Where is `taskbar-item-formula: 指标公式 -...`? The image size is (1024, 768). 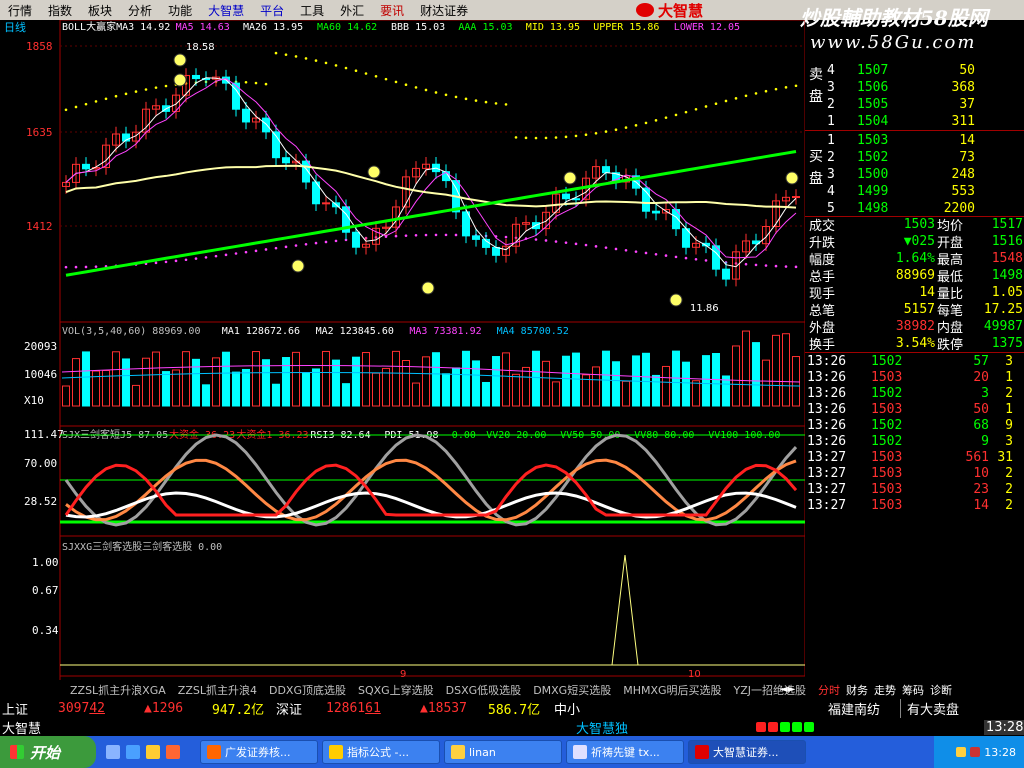 taskbar-item-formula: 指标公式 -... is located at coordinates (381, 752).